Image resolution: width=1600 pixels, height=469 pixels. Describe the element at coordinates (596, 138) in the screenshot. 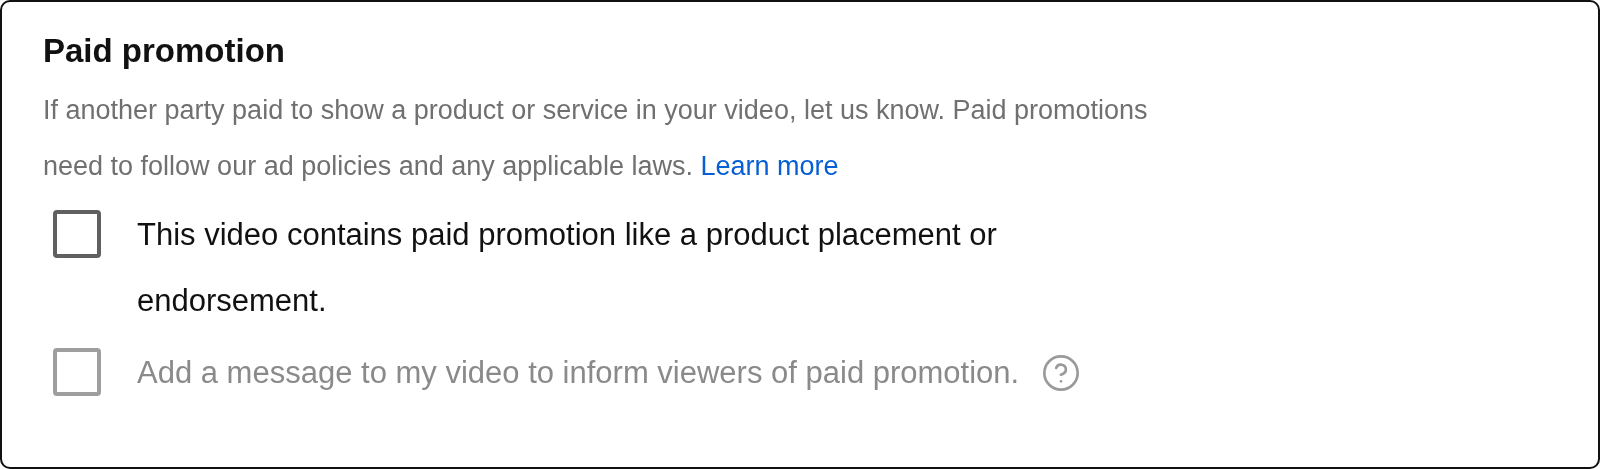

I see `section-description: If another party paid to show a product or service in your video, let us know. Paid promotions need to follow our ad policies and any applicable laws. Learn more` at that location.